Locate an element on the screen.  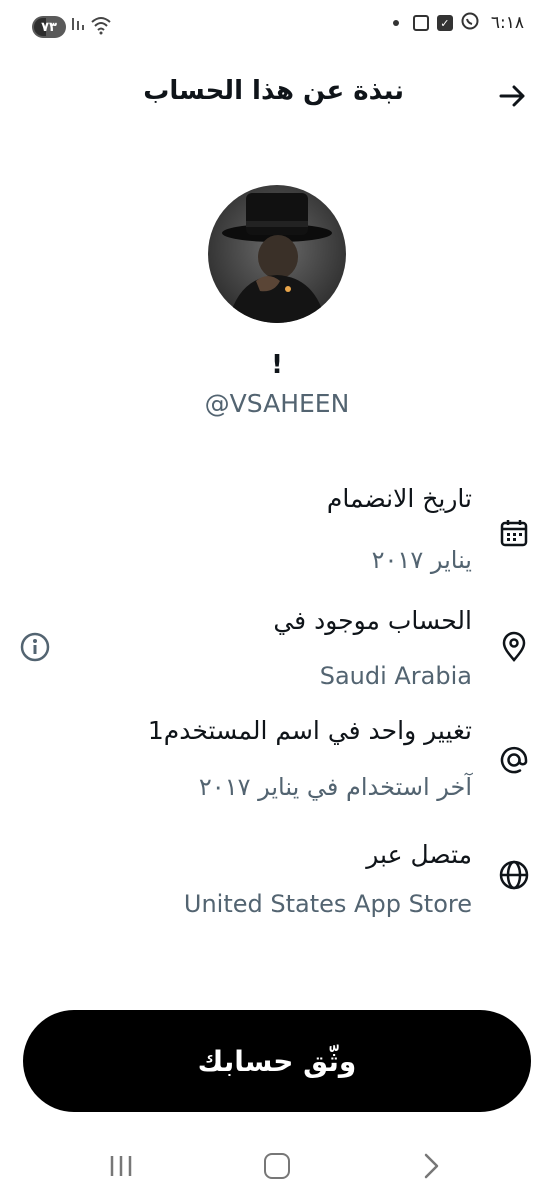
based-in-title: الحساب موجود في is located at coordinates (372, 620).